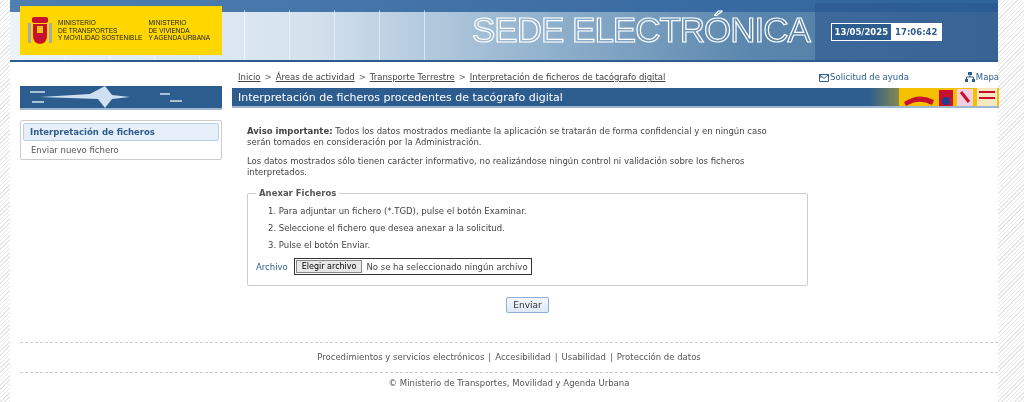 The image size is (1024, 402). Describe the element at coordinates (400, 97) in the screenshot. I see `page-title: Interpretación de ficheros procedentes de tacógrafo digital` at that location.